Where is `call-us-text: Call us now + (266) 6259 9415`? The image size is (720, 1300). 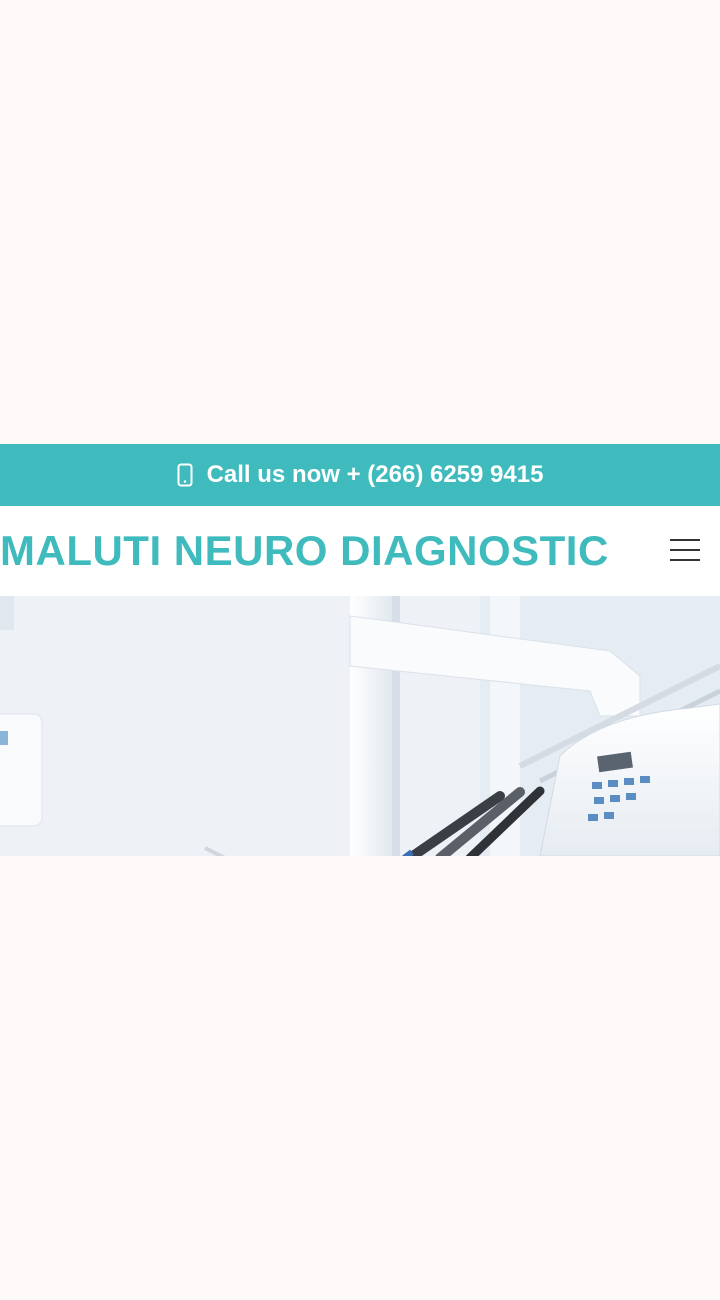 call-us-text: Call us now + (266) 6259 9415 is located at coordinates (375, 475).